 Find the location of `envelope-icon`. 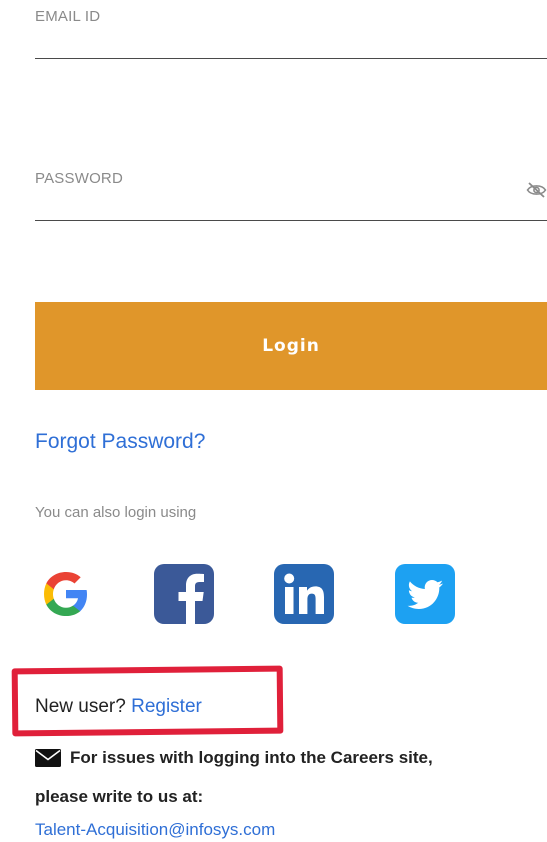

envelope-icon is located at coordinates (48, 758).